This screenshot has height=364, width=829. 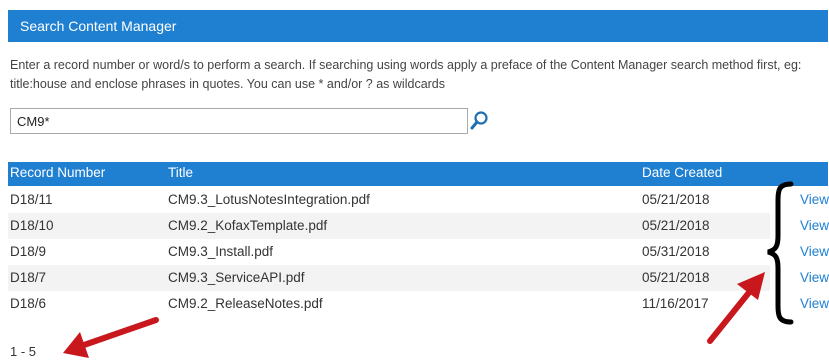 What do you see at coordinates (780, 253) in the screenshot?
I see `curly-brace-annotation` at bounding box center [780, 253].